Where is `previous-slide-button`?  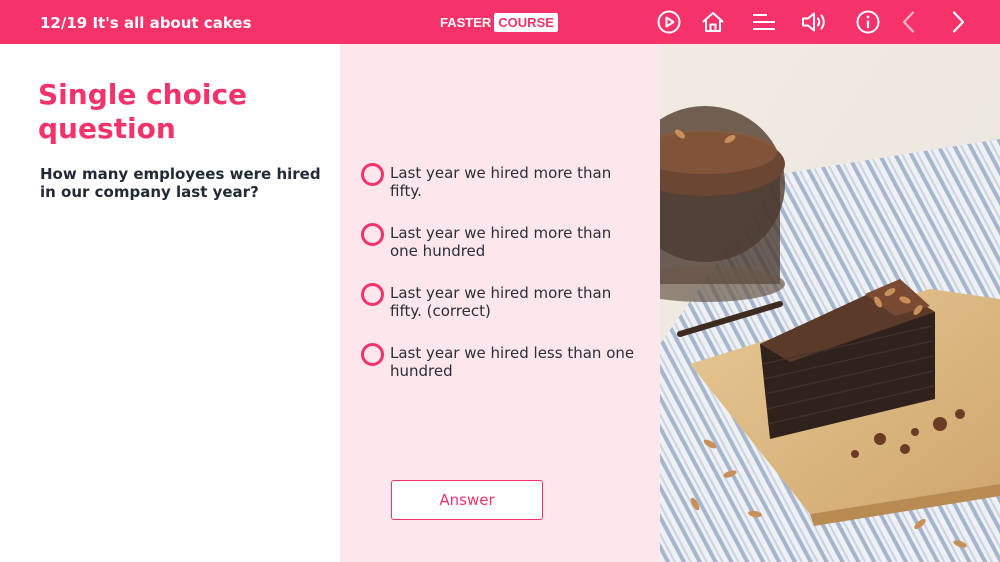
previous-slide-button is located at coordinates (909, 22).